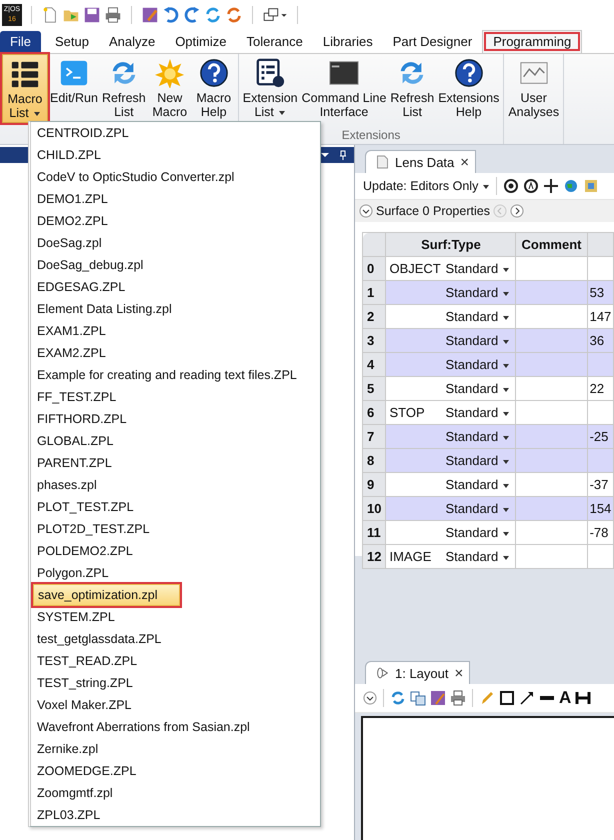 The height and width of the screenshot is (840, 614). I want to click on crosshair-icon, so click(551, 186).